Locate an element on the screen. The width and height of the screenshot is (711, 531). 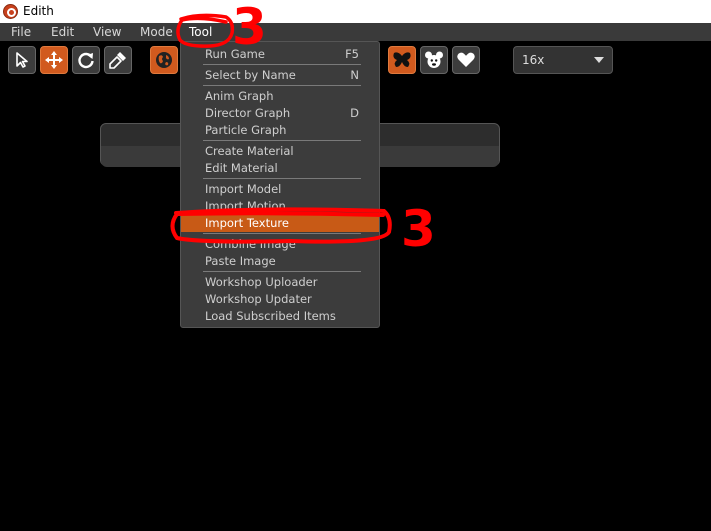
menu-item-label: Paste Image is located at coordinates (240, 261).